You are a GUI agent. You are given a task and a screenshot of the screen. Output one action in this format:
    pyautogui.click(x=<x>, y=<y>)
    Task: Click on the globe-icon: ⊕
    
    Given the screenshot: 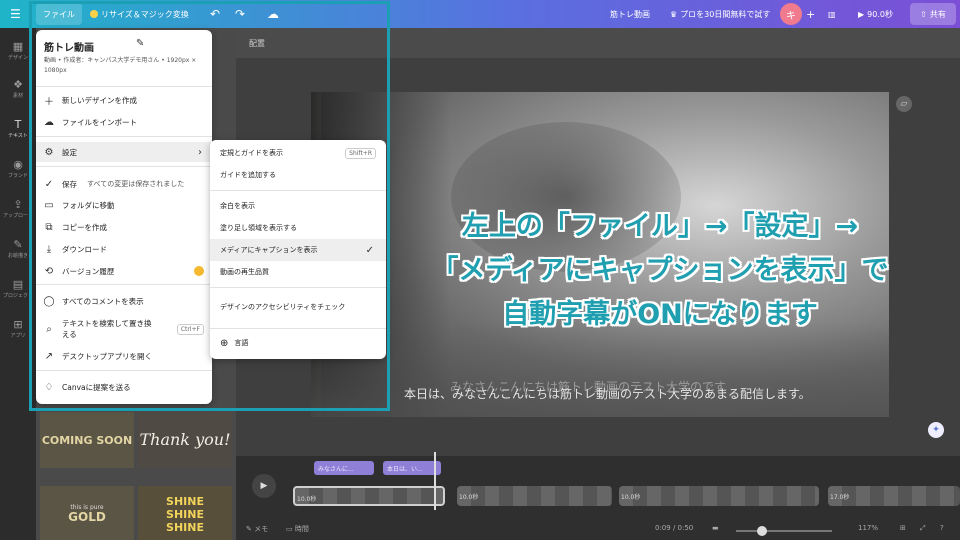 What is the action you would take?
    pyautogui.click(x=224, y=343)
    